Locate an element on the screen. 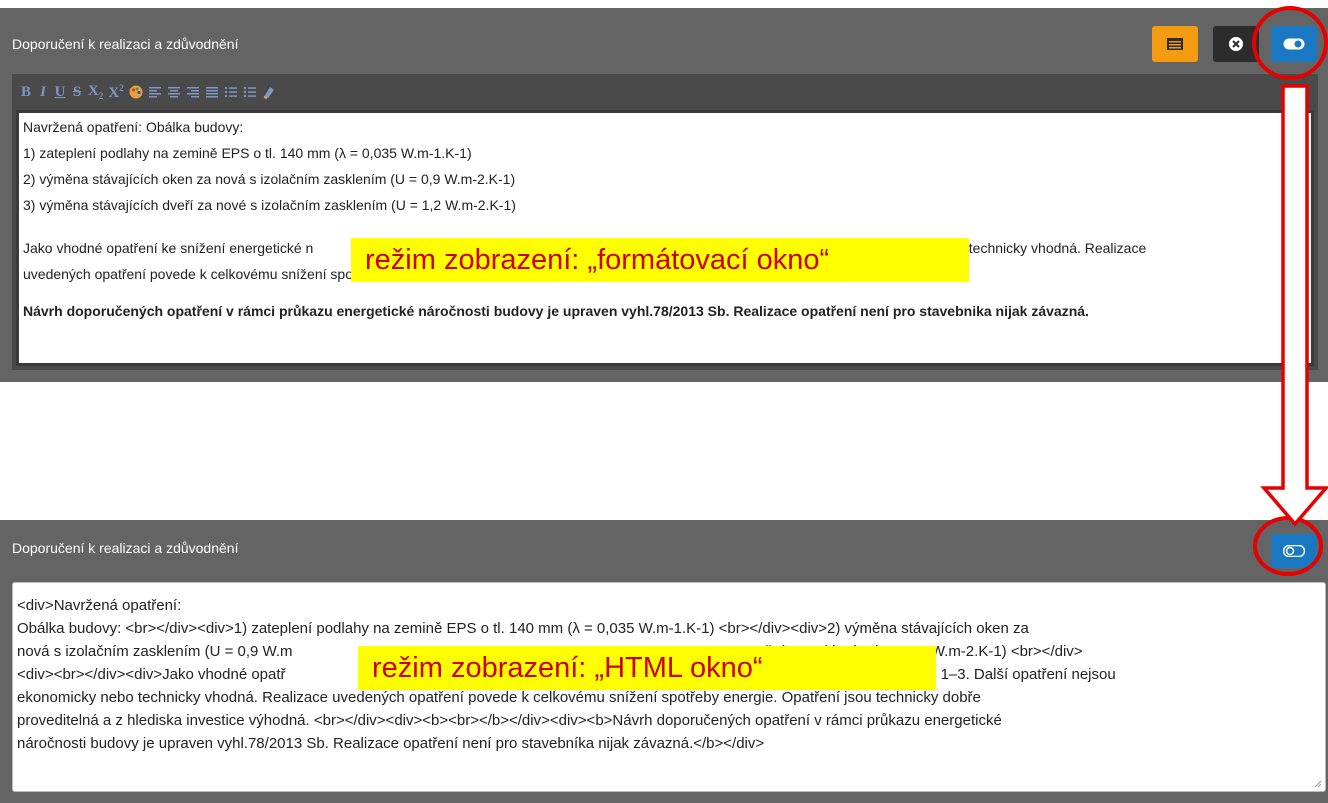 This screenshot has height=803, width=1328. transition-arrow is located at coordinates (1294, 305).